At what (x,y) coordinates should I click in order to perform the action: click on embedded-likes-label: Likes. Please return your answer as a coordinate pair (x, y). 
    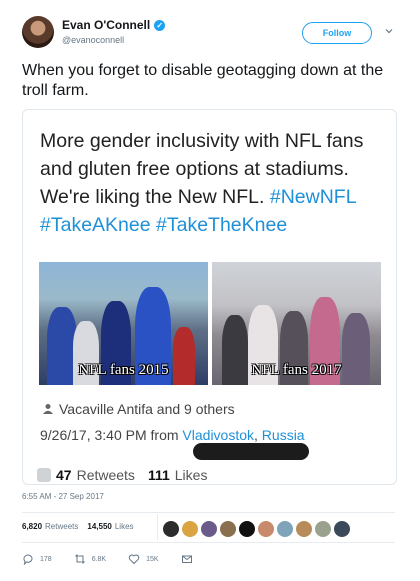
    Looking at the image, I should click on (191, 475).